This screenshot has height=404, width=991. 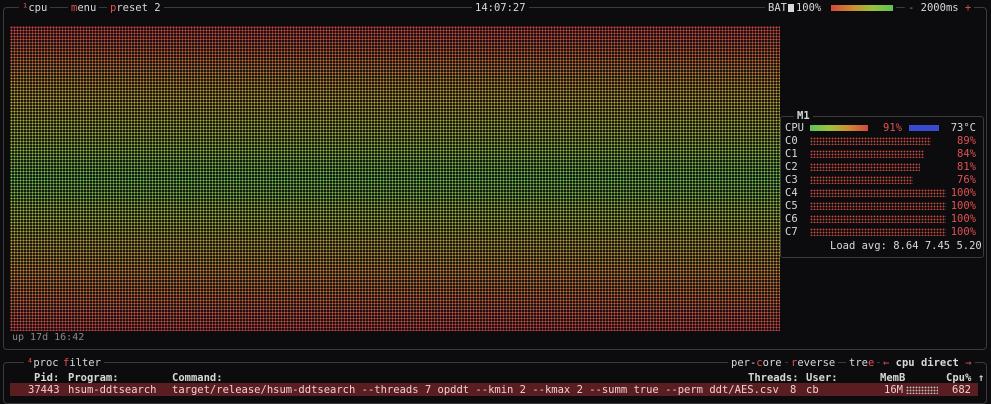 What do you see at coordinates (966, 180) in the screenshot?
I see `core-pct: 76%` at bounding box center [966, 180].